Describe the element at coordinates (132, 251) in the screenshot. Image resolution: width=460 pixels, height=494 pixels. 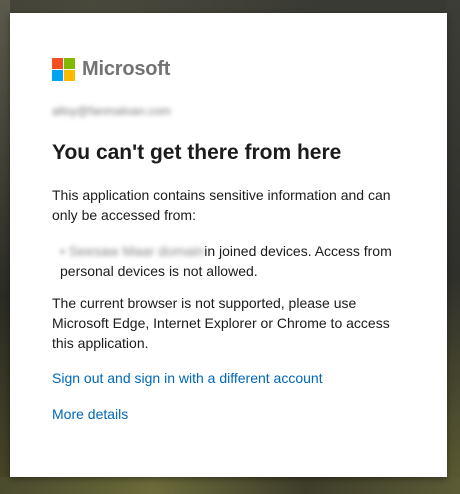
I see `blurred-domain: • Seesaw Maar domain` at that location.